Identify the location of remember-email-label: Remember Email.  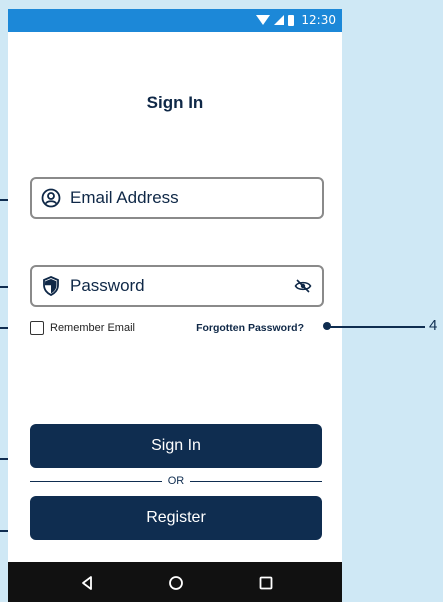
(92, 328).